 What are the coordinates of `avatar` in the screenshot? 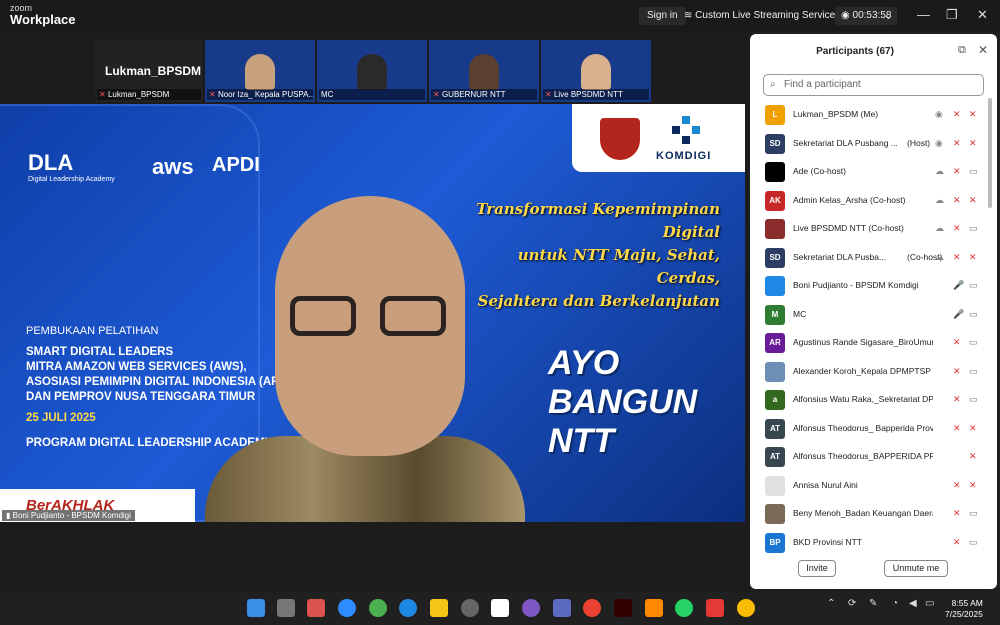 It's located at (775, 485).